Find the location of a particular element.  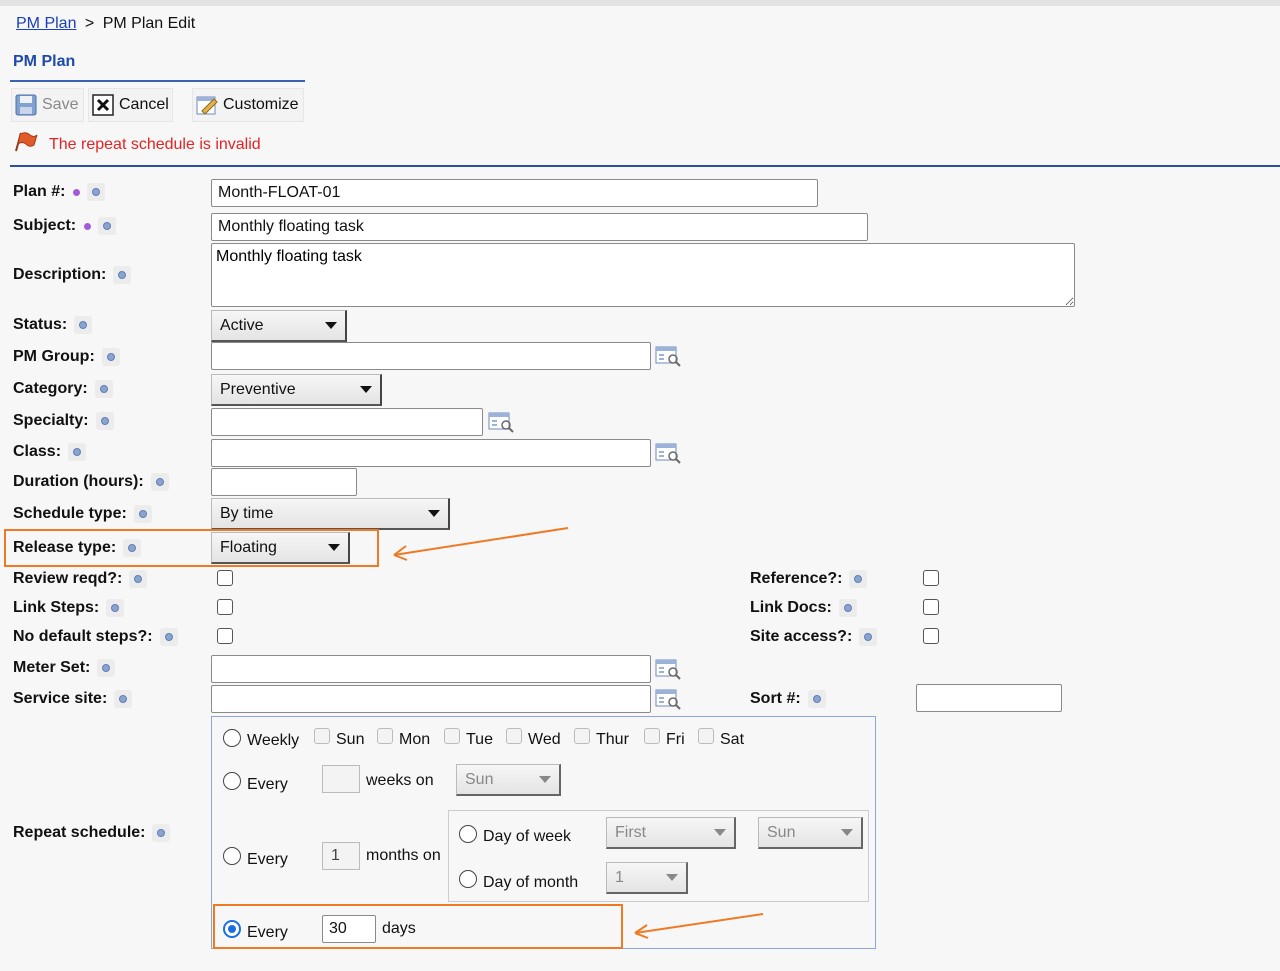

review-reqd-checkbox is located at coordinates (225, 578).